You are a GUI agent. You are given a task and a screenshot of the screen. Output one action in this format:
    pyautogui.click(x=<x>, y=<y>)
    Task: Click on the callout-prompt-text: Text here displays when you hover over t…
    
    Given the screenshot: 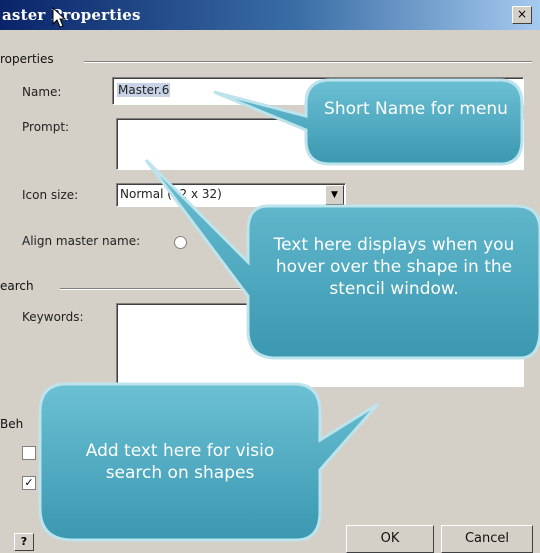 What is the action you would take?
    pyautogui.click(x=394, y=267)
    